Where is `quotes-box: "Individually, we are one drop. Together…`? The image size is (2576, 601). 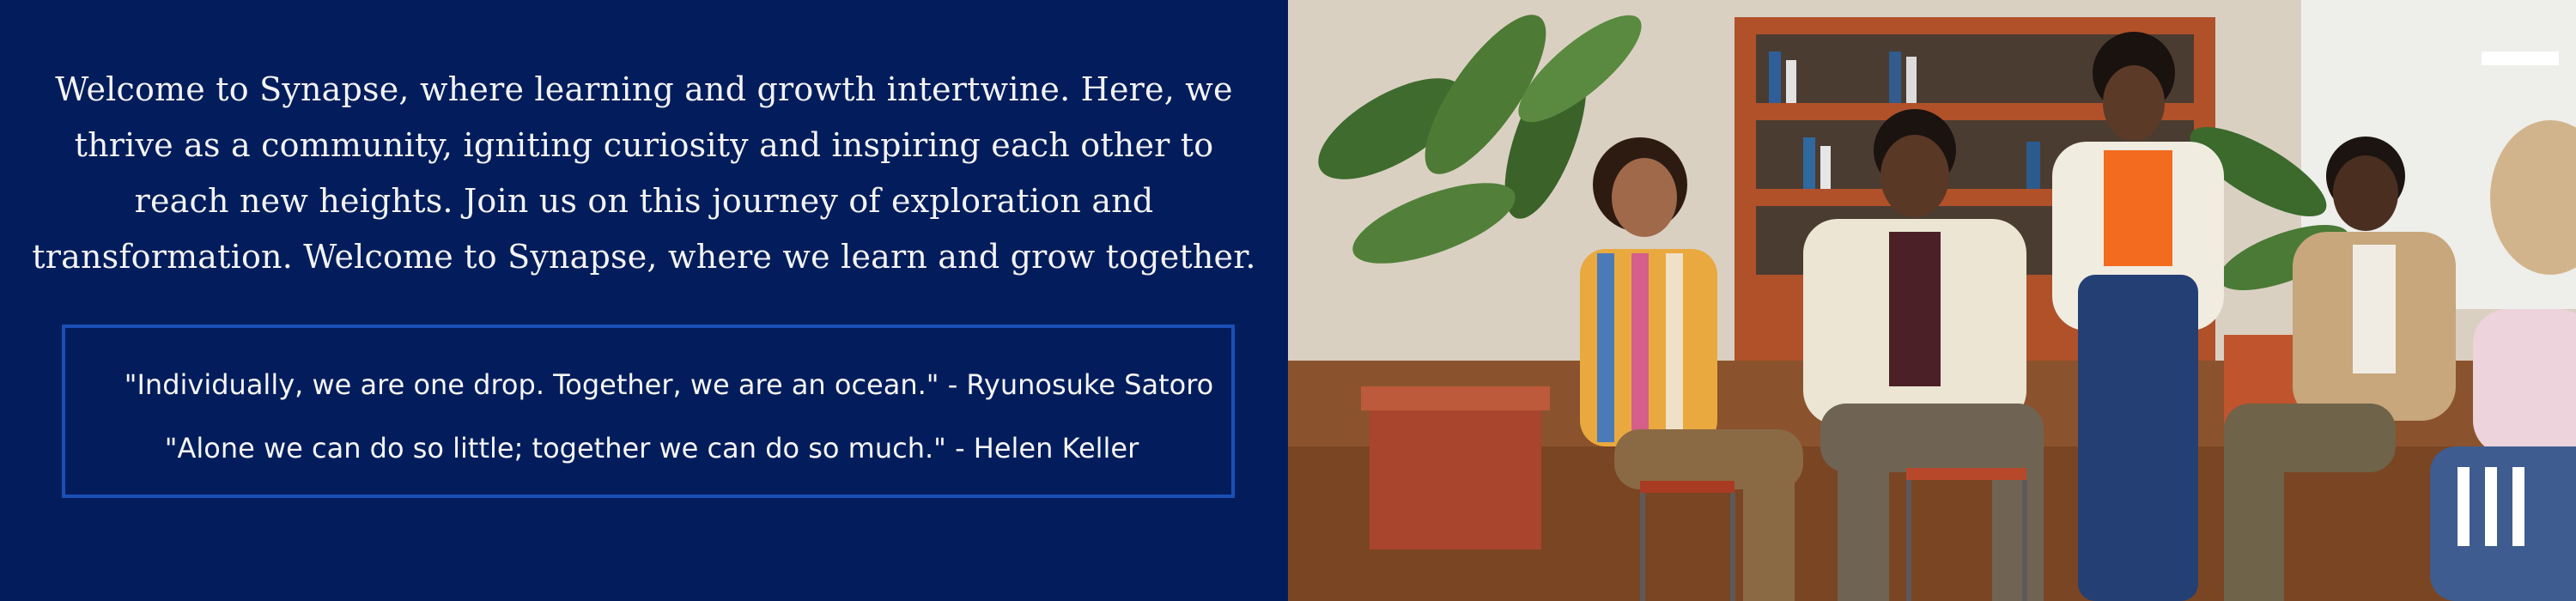
quotes-box: "Individually, we are one drop. Together… is located at coordinates (649, 411).